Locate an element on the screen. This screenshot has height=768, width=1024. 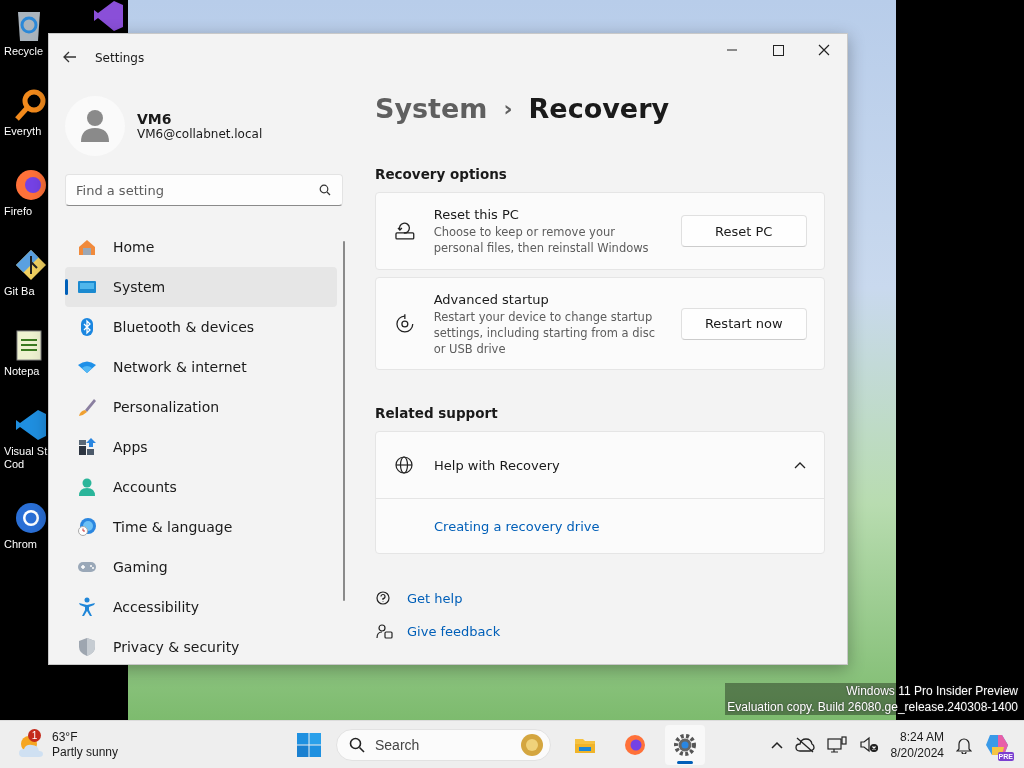
nav-item: Apps is located at coordinates (201, 447).